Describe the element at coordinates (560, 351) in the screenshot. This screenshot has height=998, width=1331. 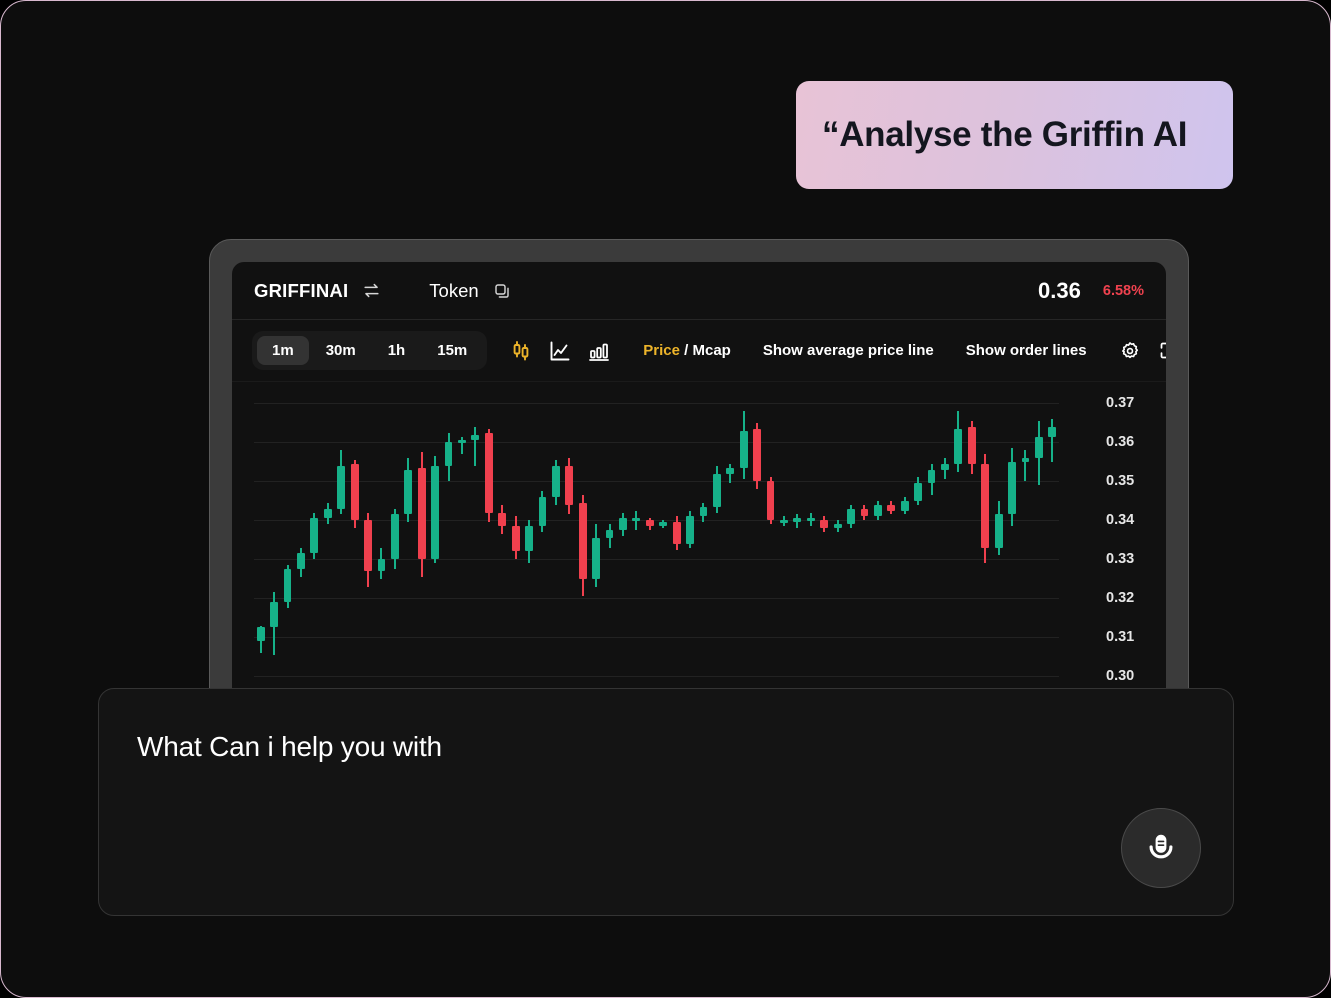
I see `line-chart-icon` at that location.